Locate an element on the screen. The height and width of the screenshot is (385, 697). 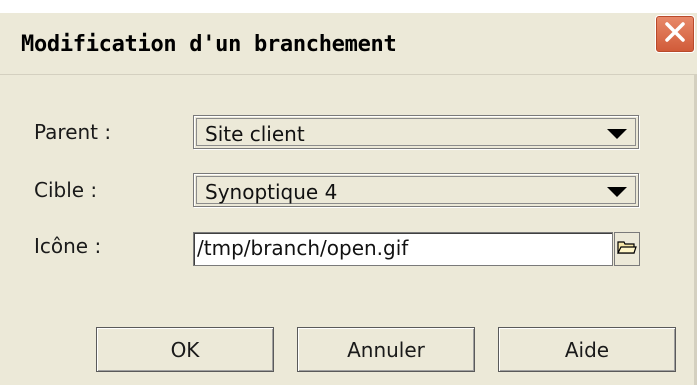
close-icon is located at coordinates (675, 34).